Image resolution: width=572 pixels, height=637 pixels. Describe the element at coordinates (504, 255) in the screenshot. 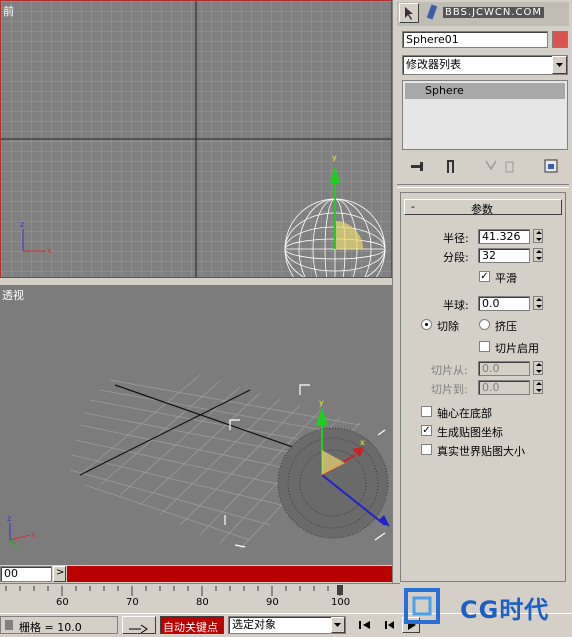

I see `segments-input: 32` at that location.